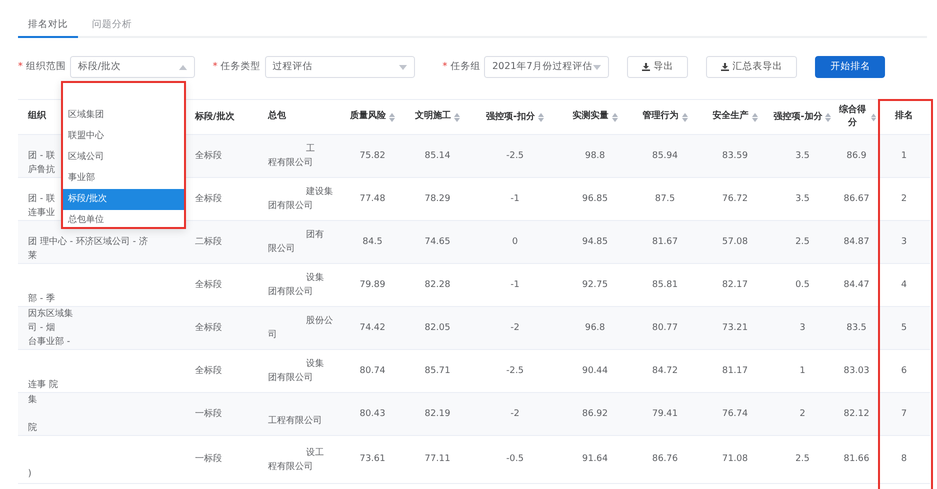 The image size is (937, 489). Describe the element at coordinates (37, 117) in the screenshot. I see `column-header: 组织` at that location.